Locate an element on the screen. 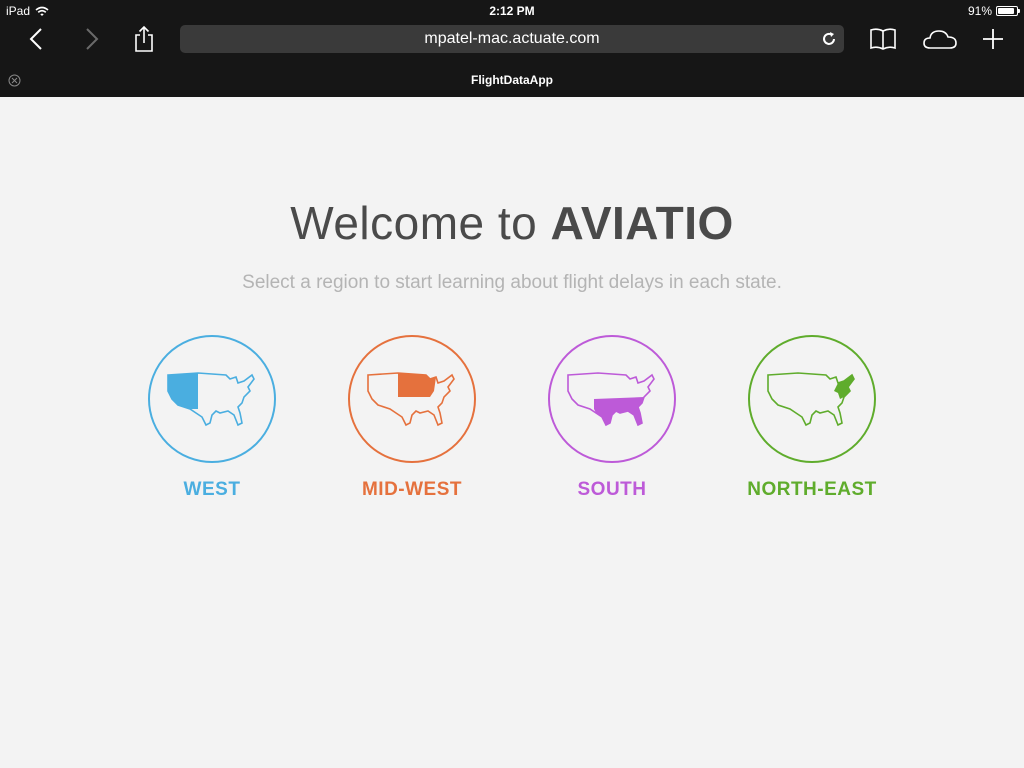  region-label: WEST is located at coordinates (212, 490).